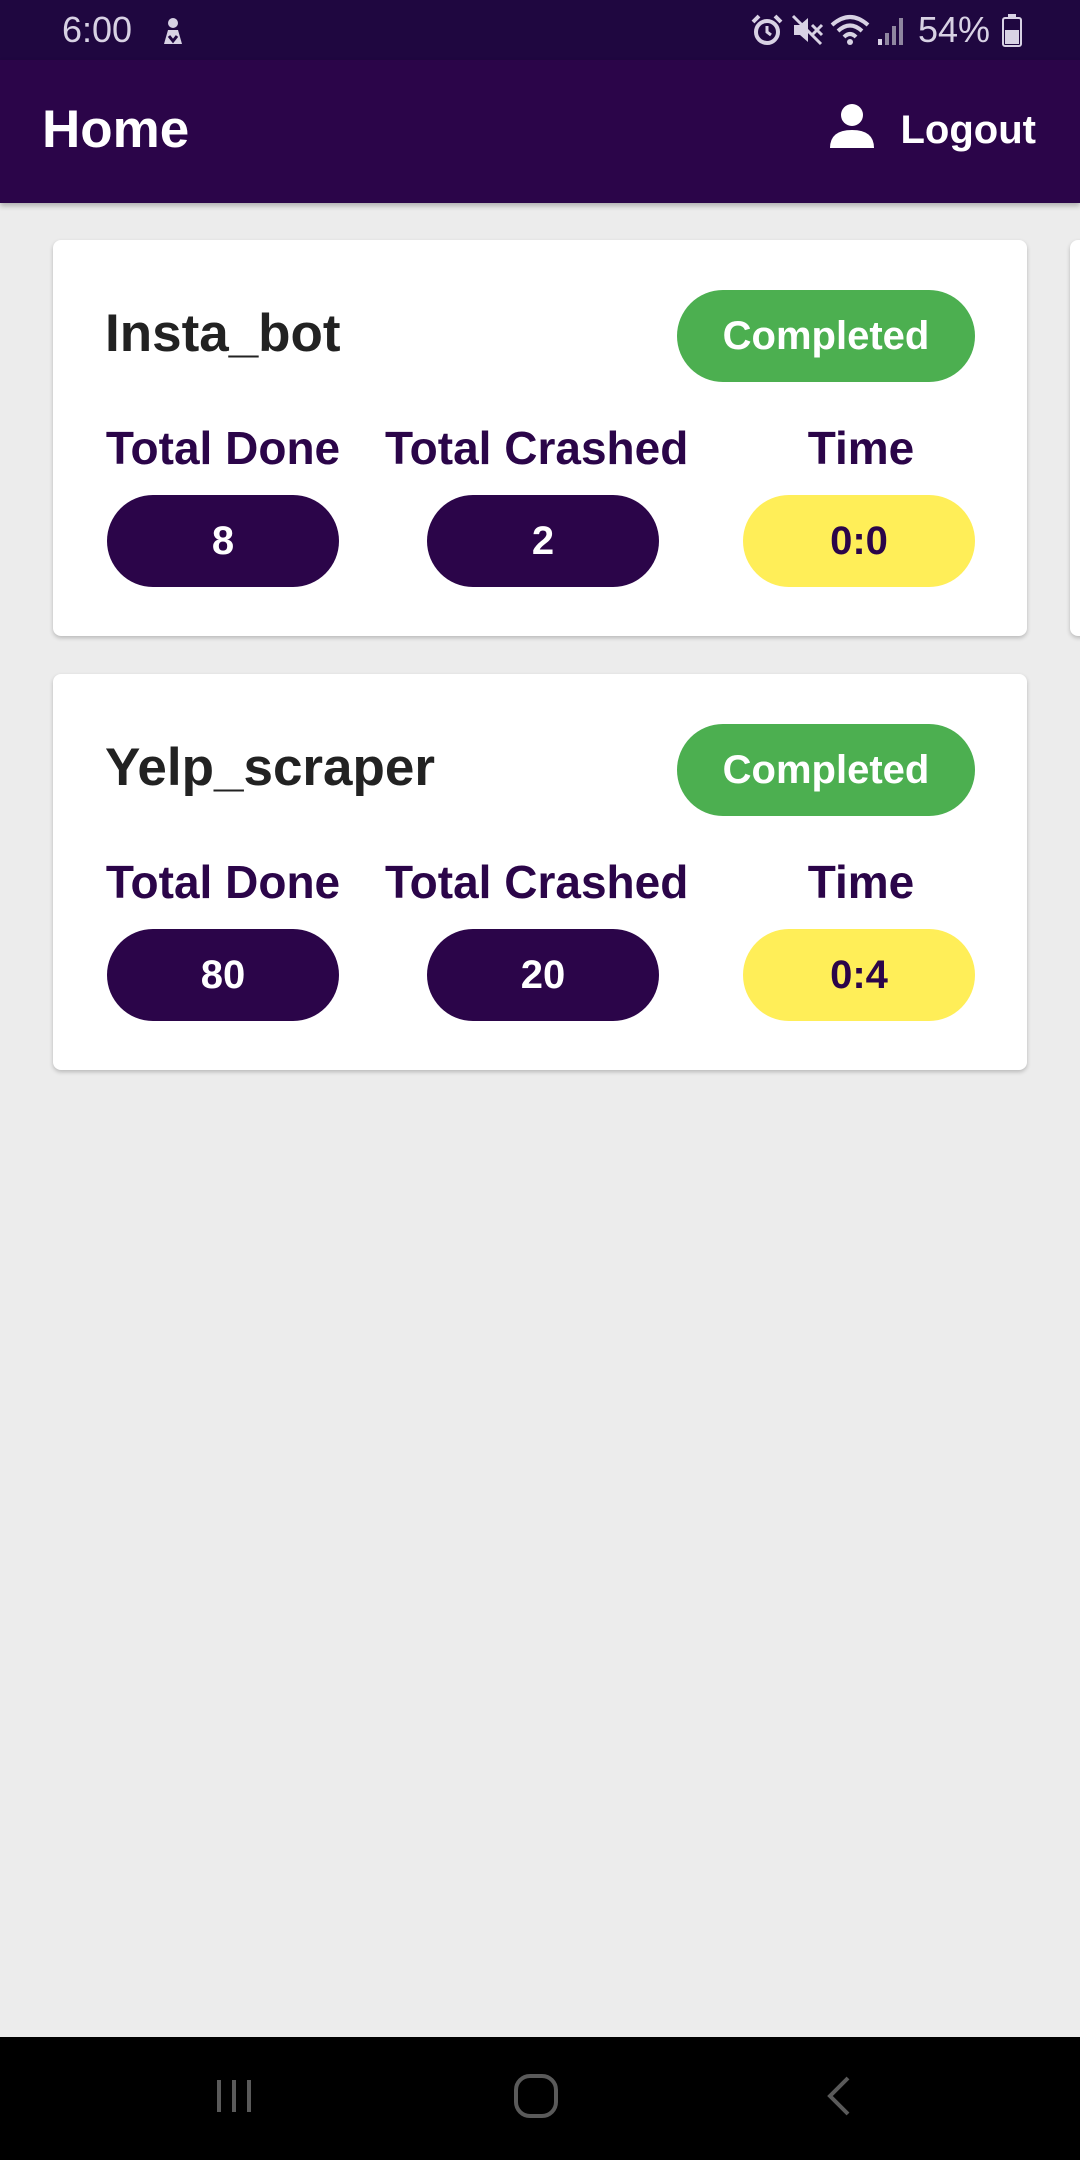 The height and width of the screenshot is (2160, 1080). What do you see at coordinates (223, 975) in the screenshot?
I see `total-done-value: 80` at bounding box center [223, 975].